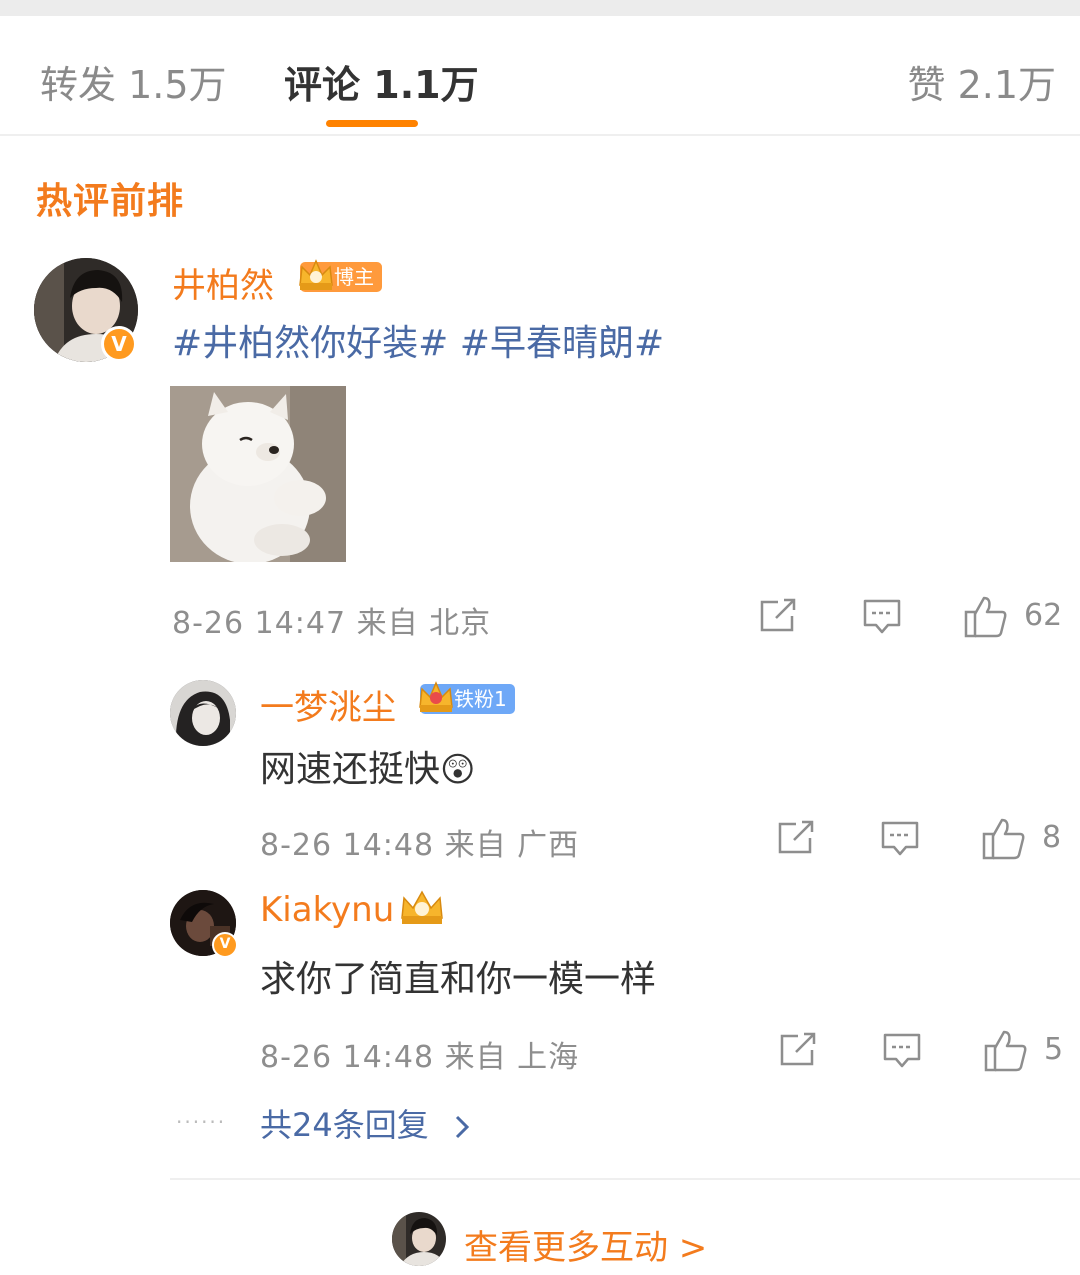 This screenshot has height=1275, width=1080. I want to click on comment-location: 来自 北京, so click(424, 623).